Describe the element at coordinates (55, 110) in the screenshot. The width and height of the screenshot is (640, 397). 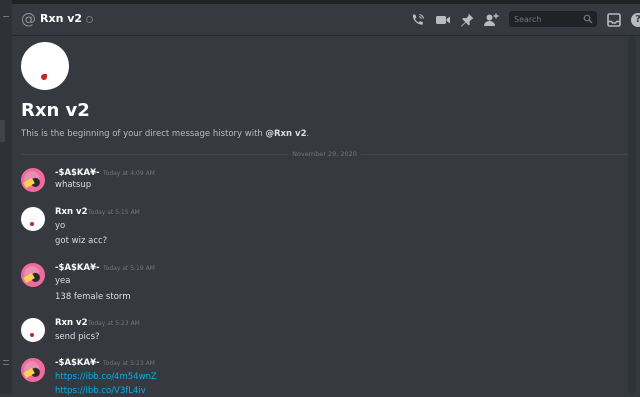
I see `intro-title: Rxn v2` at that location.